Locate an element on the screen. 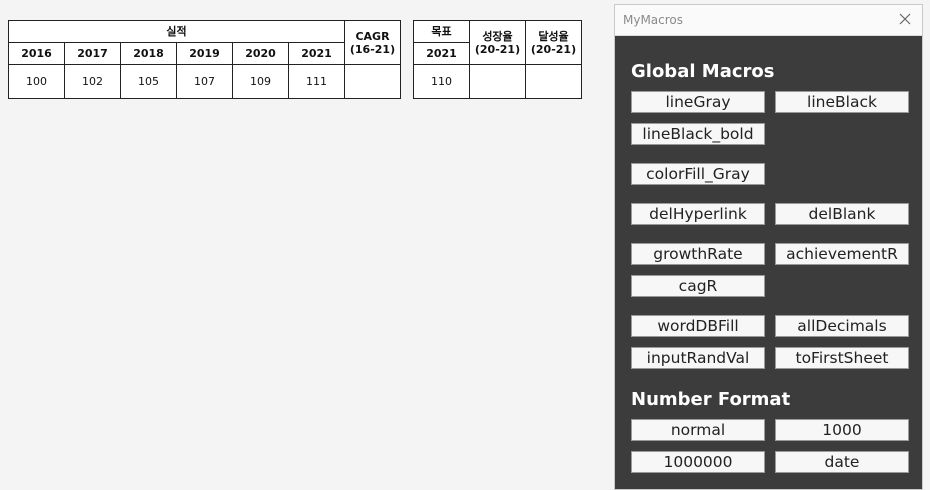  achievement-header-period: (20-21) is located at coordinates (553, 49).